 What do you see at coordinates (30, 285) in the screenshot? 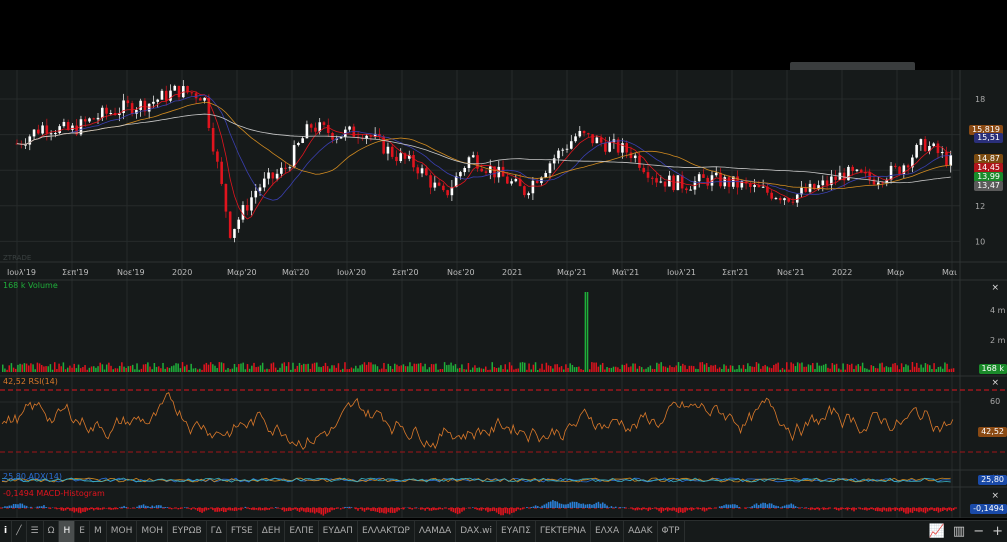
I see `volume-title: 168 k Volume` at bounding box center [30, 285].